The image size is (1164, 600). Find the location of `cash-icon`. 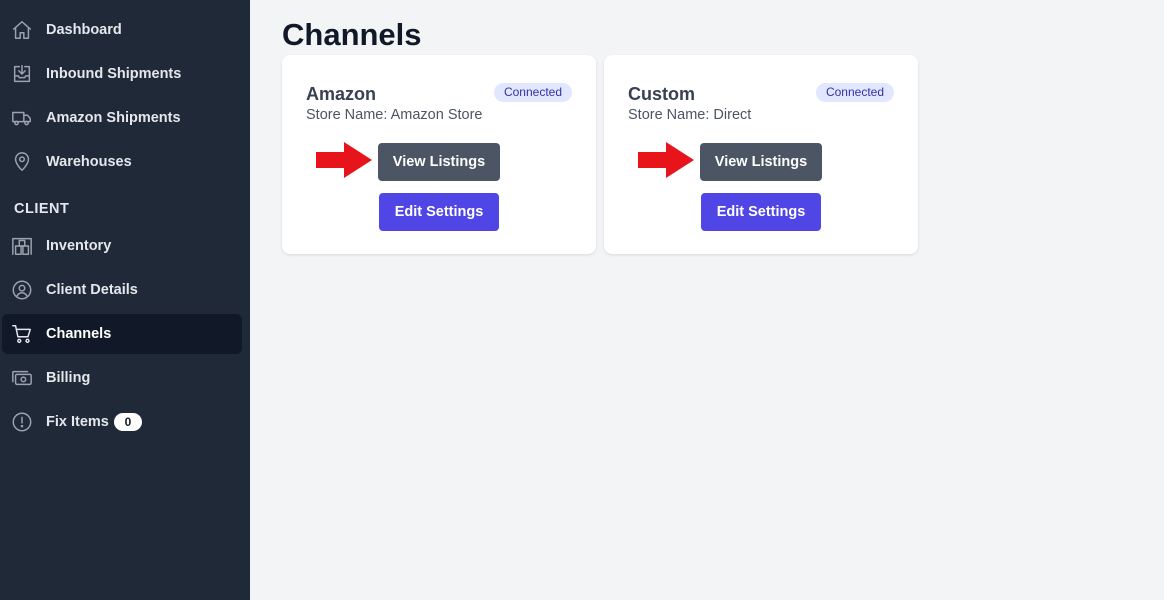

cash-icon is located at coordinates (22, 378).